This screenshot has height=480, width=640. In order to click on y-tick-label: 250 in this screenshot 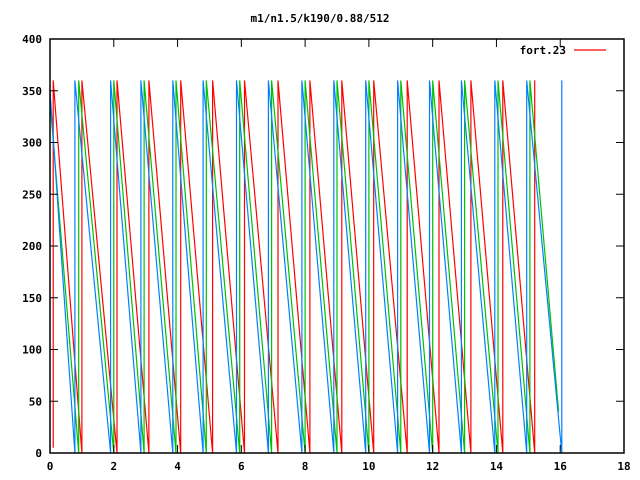, I will do `click(32, 195)`.